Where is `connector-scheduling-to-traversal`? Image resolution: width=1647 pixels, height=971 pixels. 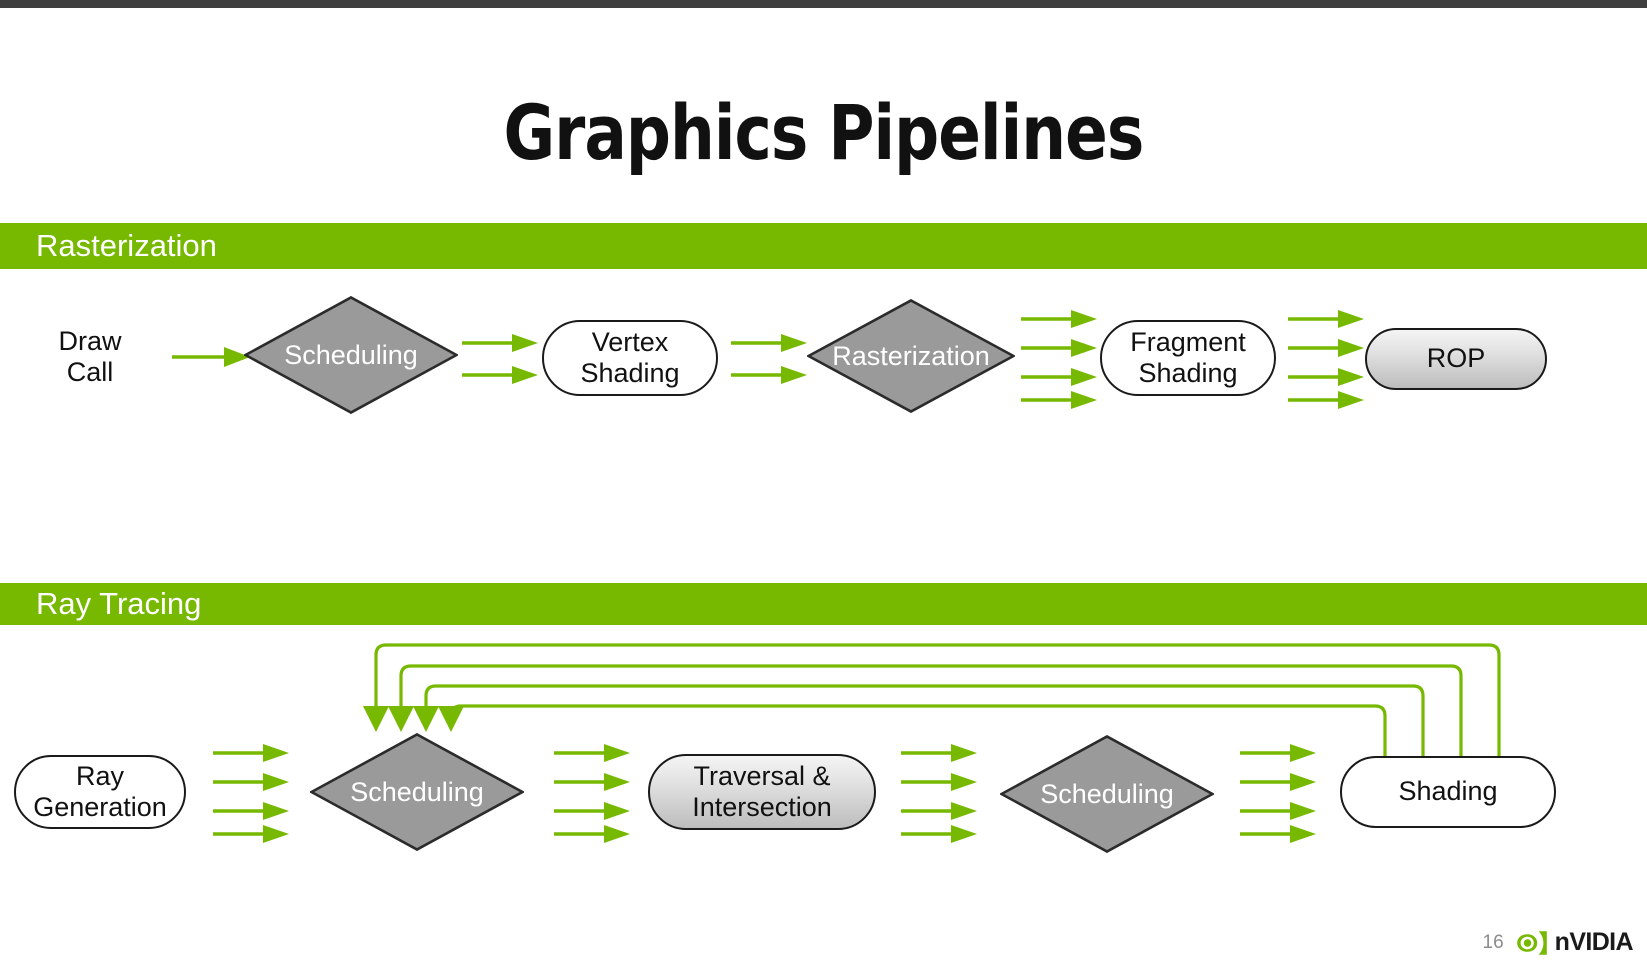
connector-scheduling-to-traversal is located at coordinates (593, 793).